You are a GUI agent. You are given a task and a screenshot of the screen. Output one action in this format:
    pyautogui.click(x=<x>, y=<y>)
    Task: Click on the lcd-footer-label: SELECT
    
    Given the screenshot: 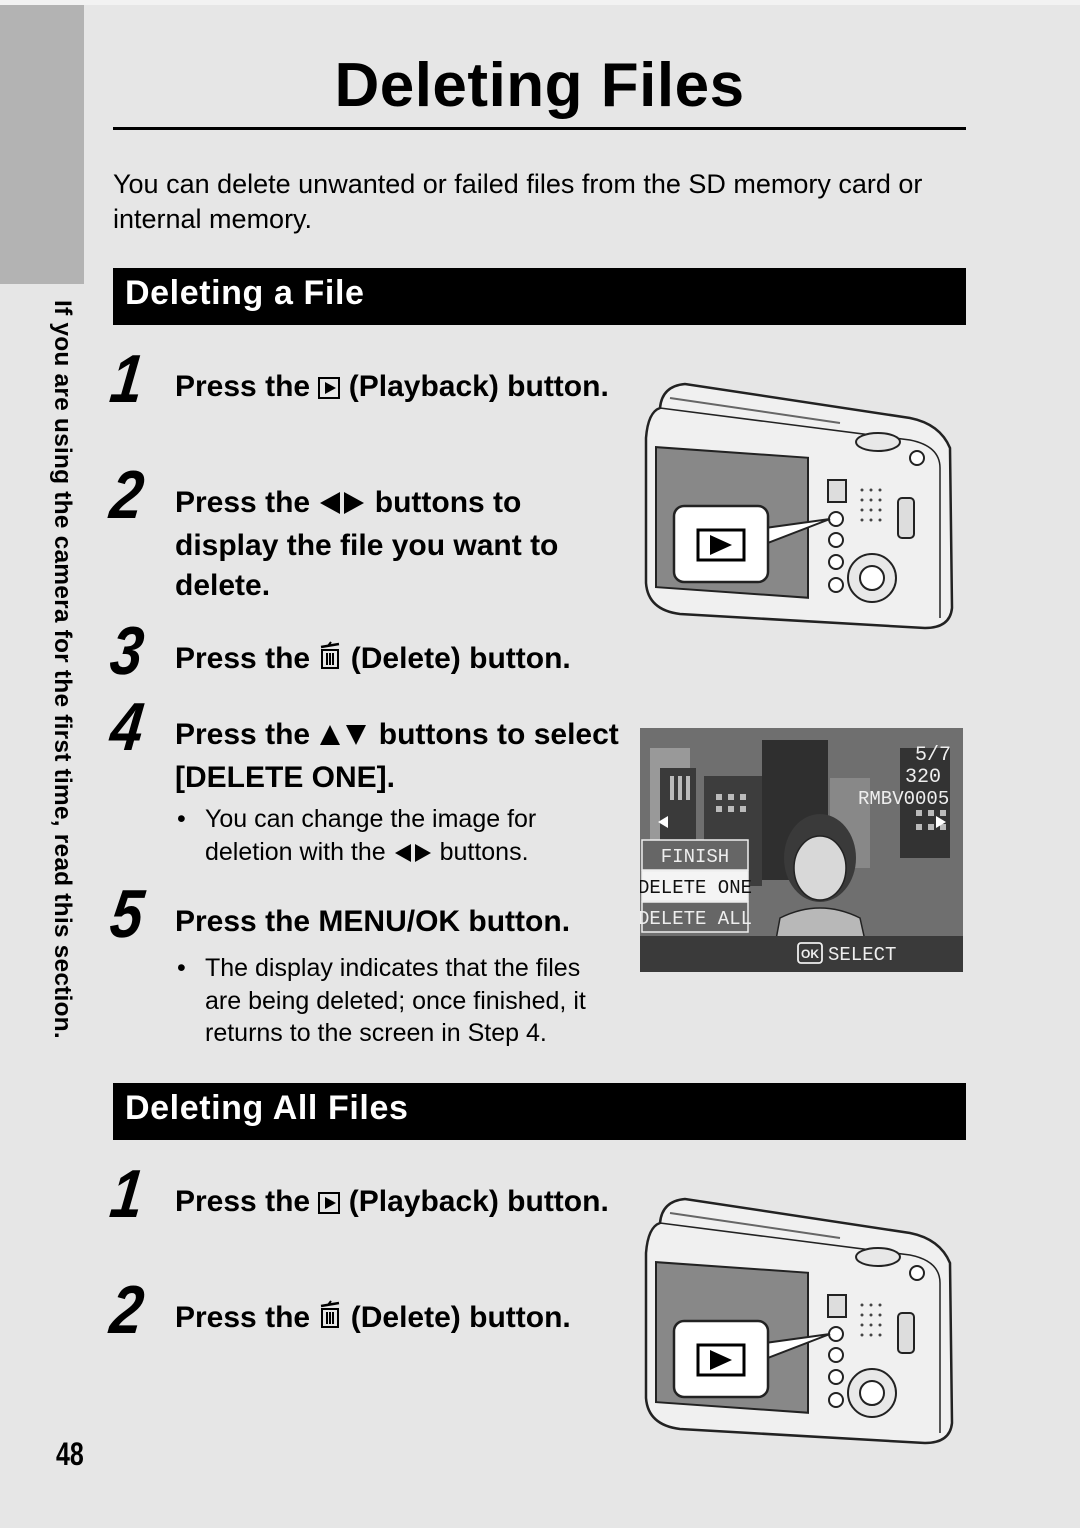 What is the action you would take?
    pyautogui.click(x=862, y=955)
    